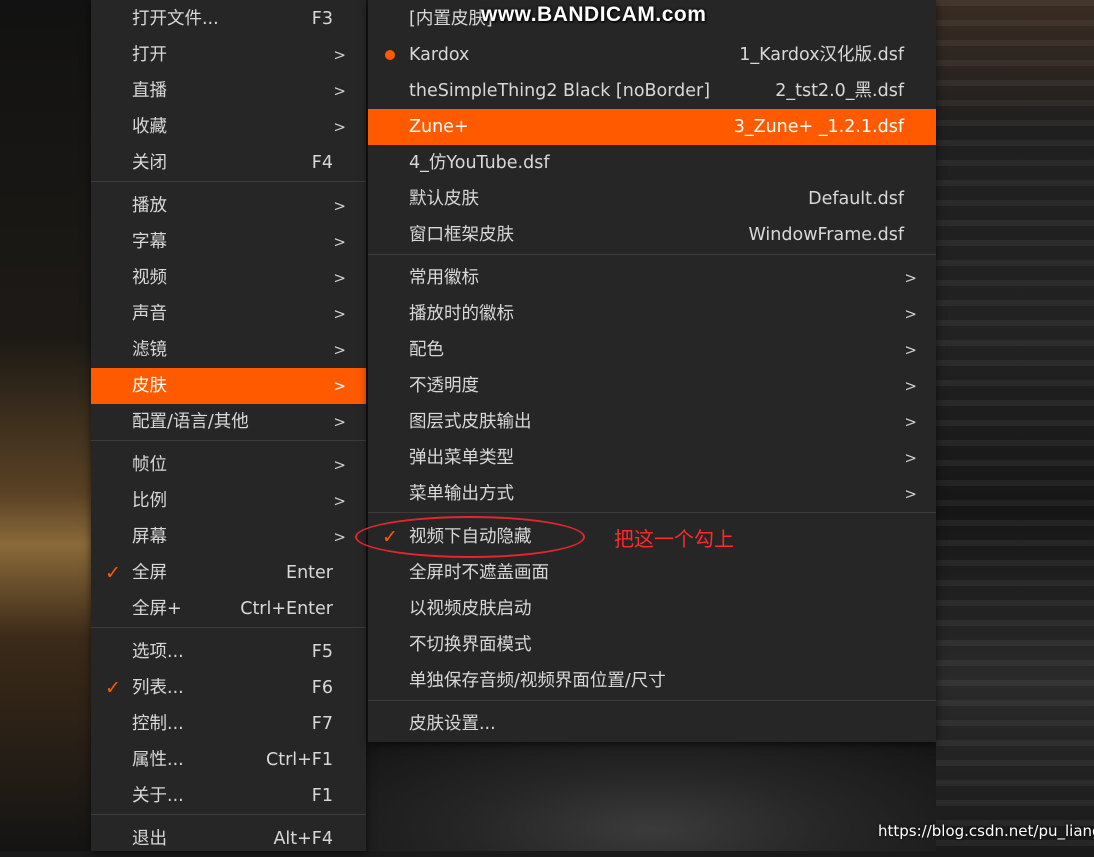 This screenshot has height=857, width=1094. What do you see at coordinates (652, 645) in the screenshot?
I see `skin-menu-item: 不切换界面模式` at bounding box center [652, 645].